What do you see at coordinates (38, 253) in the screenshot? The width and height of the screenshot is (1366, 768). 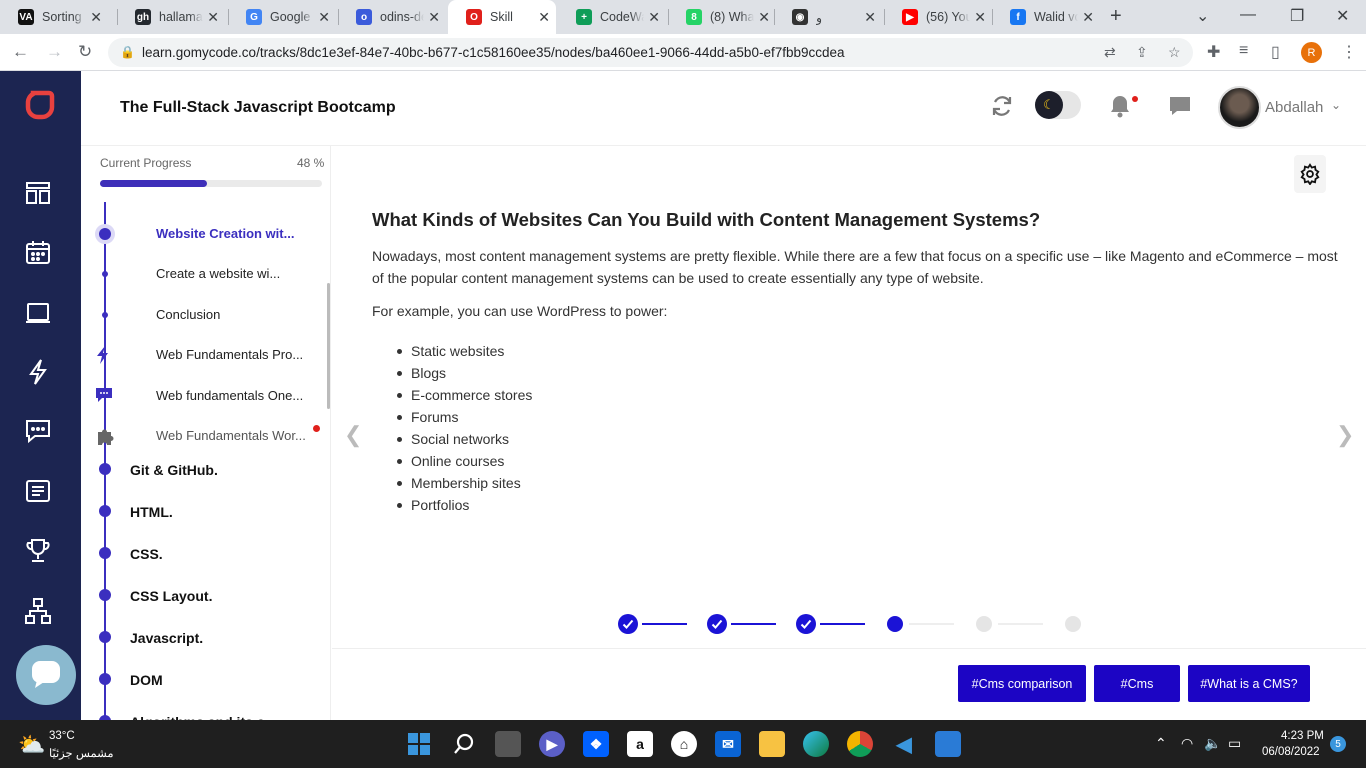 I see `calendar-icon` at bounding box center [38, 253].